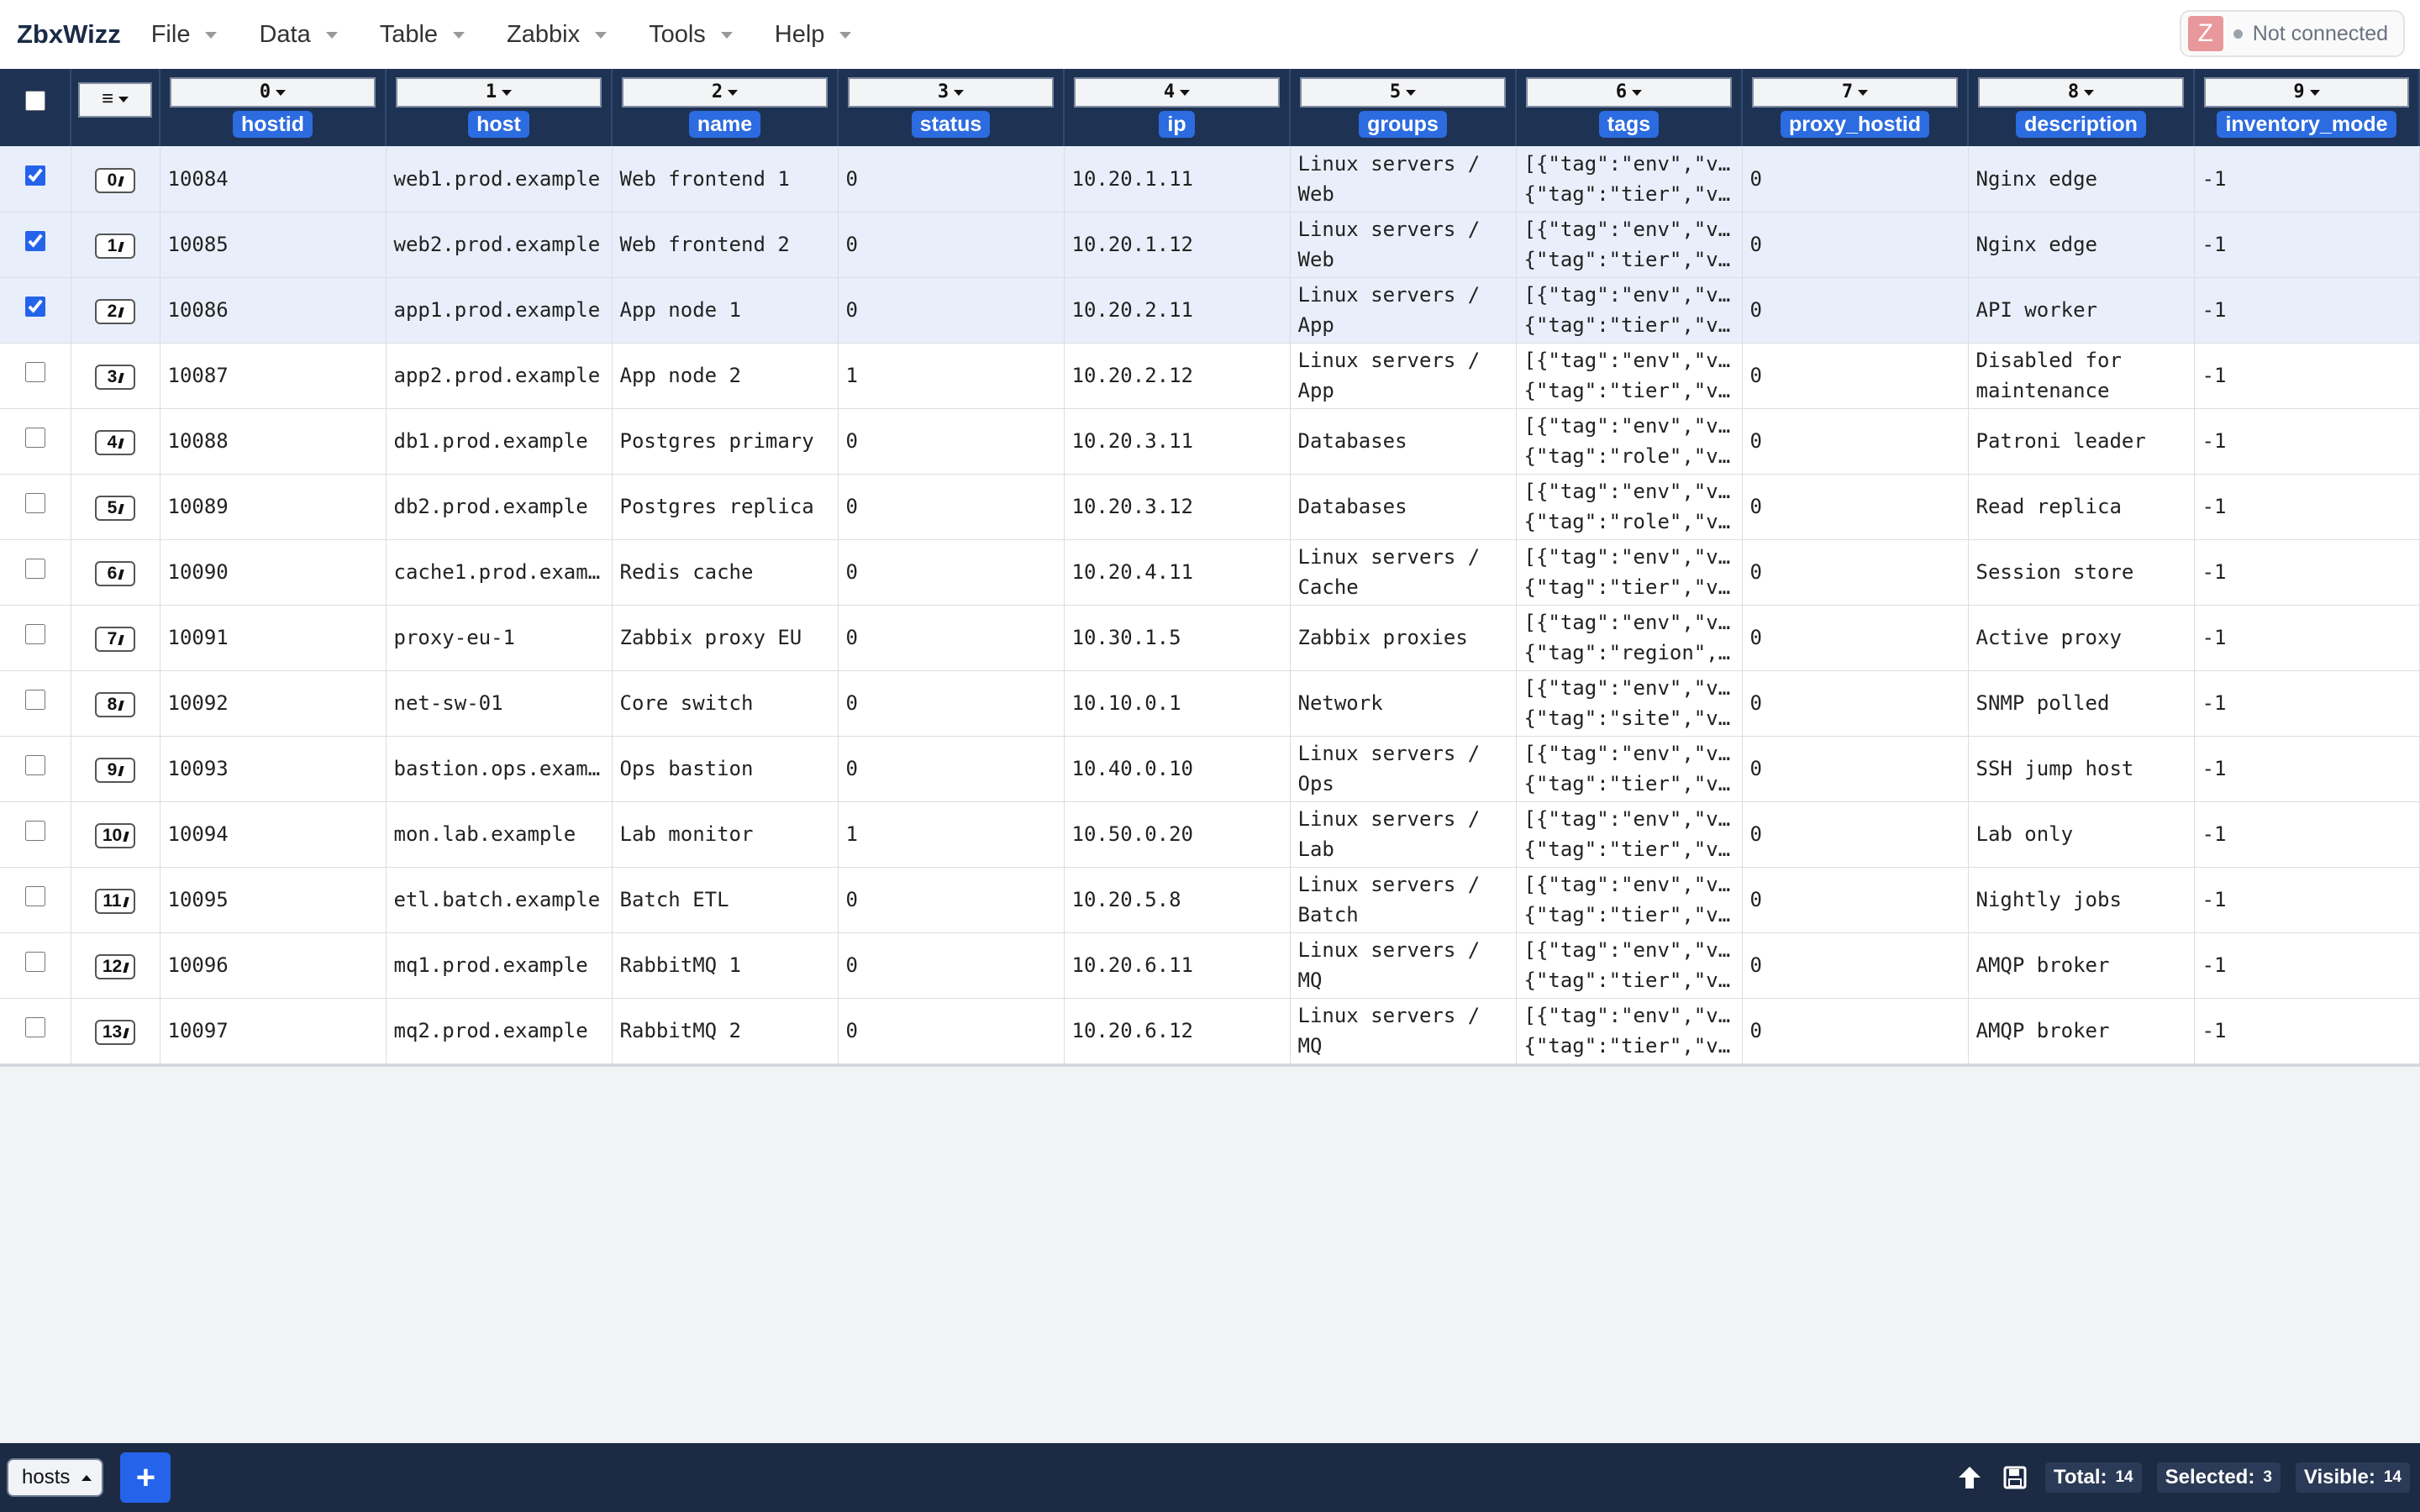 This screenshot has height=1512, width=2420. What do you see at coordinates (725, 245) in the screenshot?
I see `cell-name: Web frontend 2` at bounding box center [725, 245].